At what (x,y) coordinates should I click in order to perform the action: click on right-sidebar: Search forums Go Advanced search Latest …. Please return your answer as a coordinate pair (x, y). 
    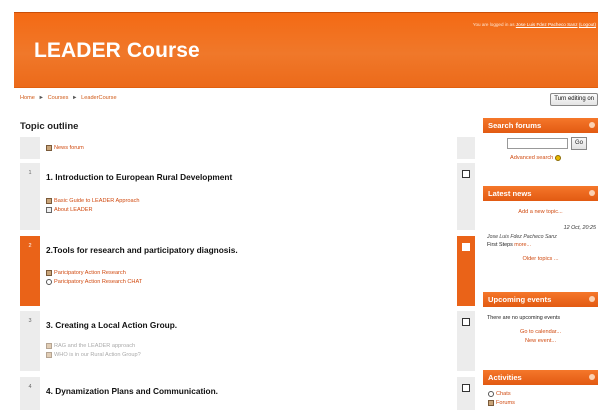
    Looking at the image, I should click on (540, 261).